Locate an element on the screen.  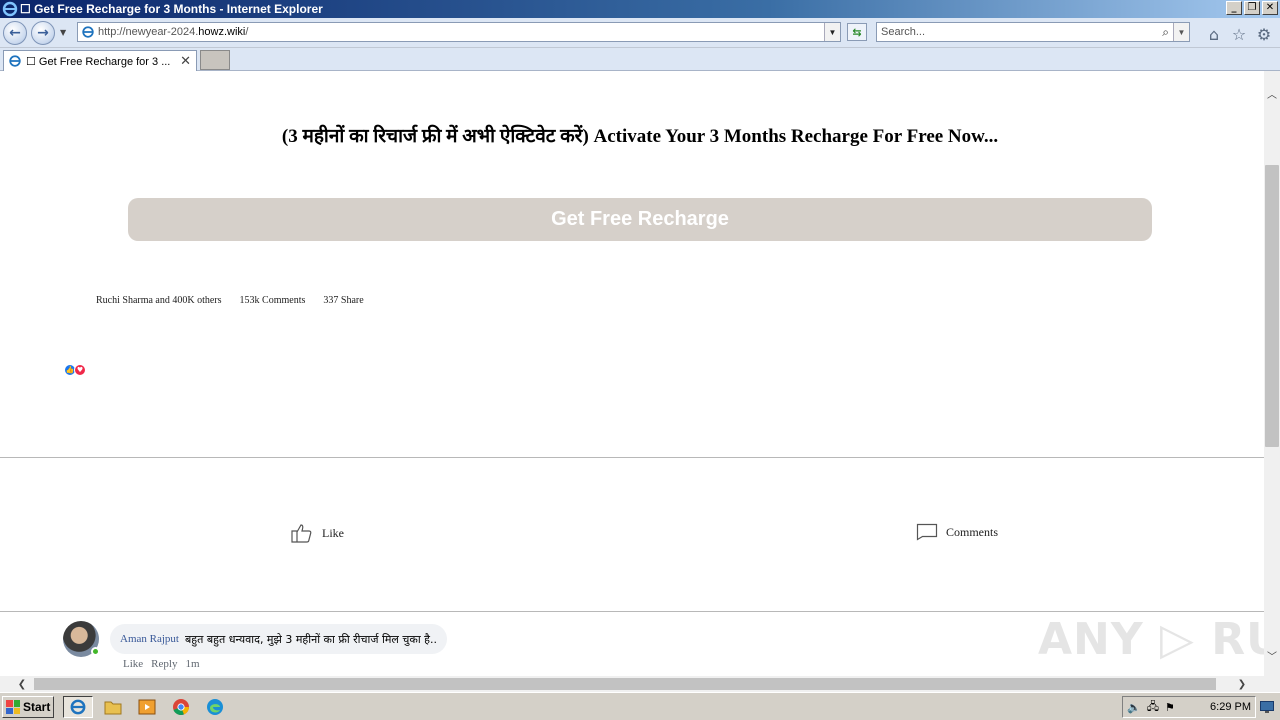
tab-active: ☐ Get Free Recharge for 3 ... ✕ is located at coordinates (100, 60).